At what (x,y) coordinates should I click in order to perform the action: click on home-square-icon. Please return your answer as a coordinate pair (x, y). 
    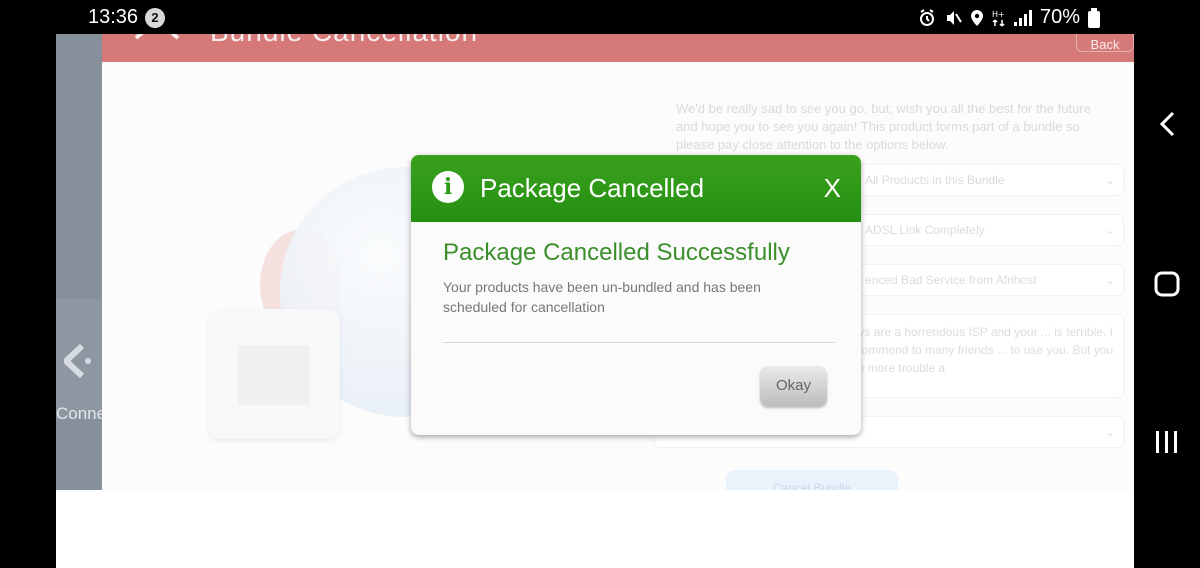
    Looking at the image, I should click on (1167, 284).